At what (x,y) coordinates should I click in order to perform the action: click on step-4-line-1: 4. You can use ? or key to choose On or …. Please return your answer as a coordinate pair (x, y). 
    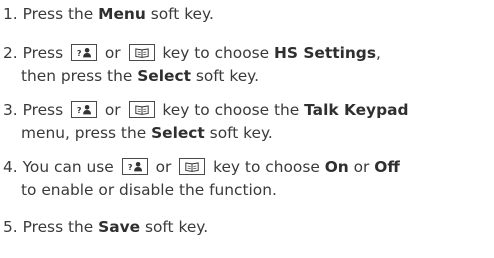
    Looking at the image, I should click on (201, 167).